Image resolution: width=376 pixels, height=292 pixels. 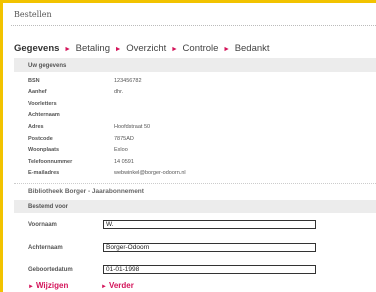 What do you see at coordinates (47, 66) in the screenshot?
I see `section-title: Uw gegevens` at bounding box center [47, 66].